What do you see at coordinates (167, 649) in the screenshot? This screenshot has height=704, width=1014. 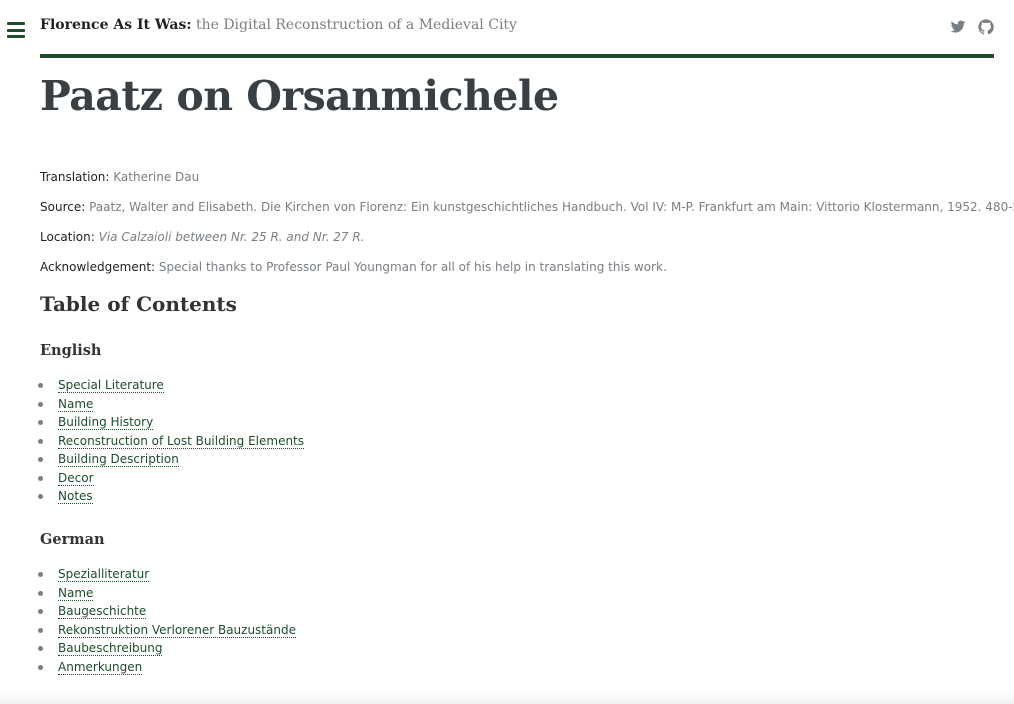 I see `list-item: Baubeschreibung` at bounding box center [167, 649].